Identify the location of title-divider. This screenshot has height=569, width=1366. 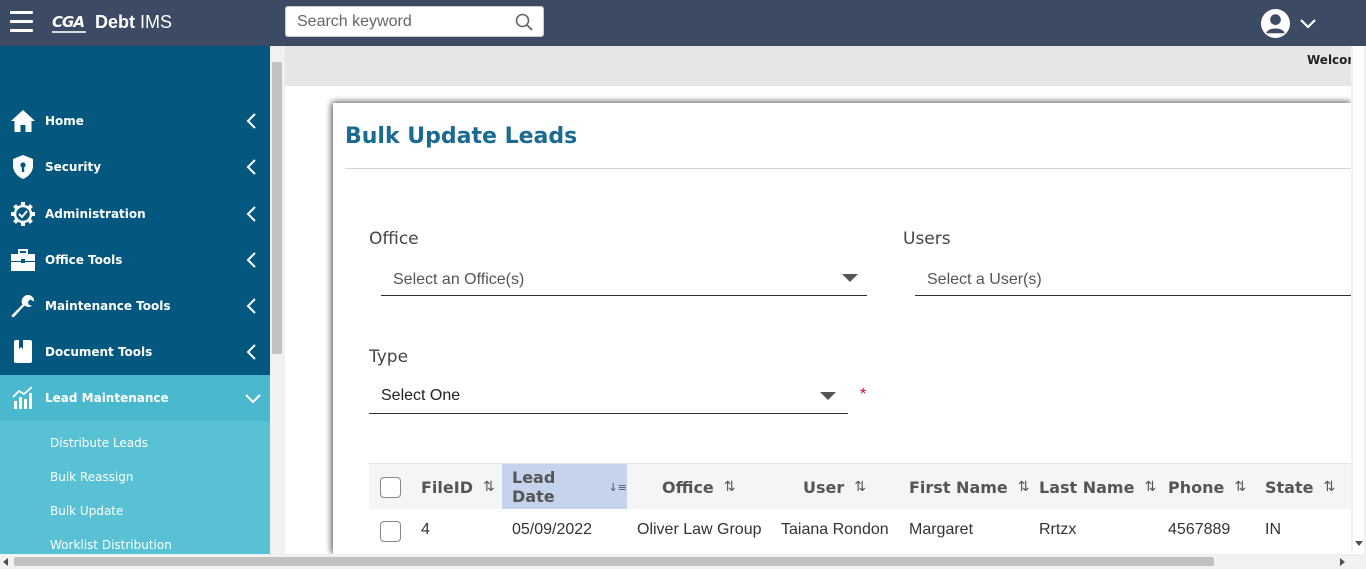
(848, 168).